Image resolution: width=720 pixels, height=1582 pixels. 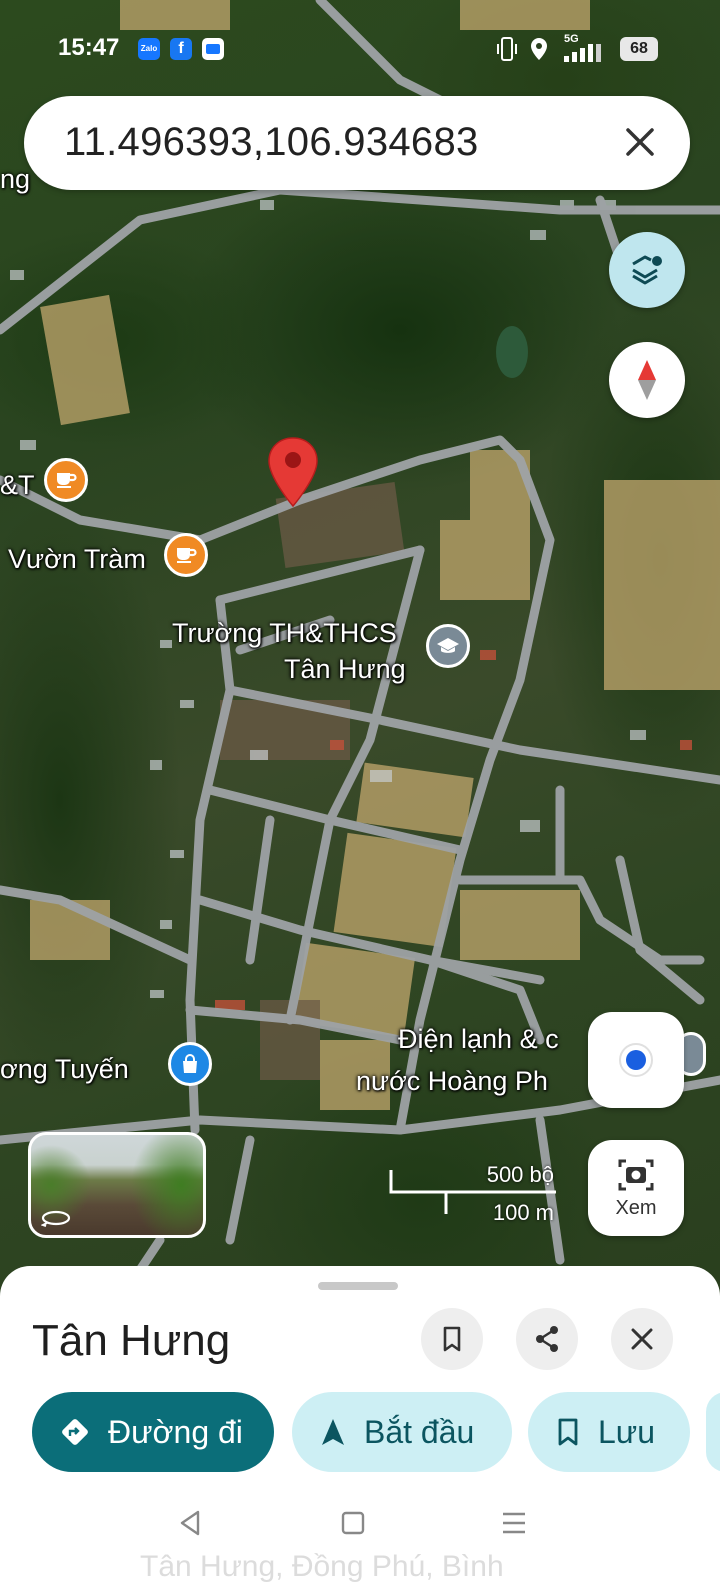 What do you see at coordinates (322, 1566) in the screenshot?
I see `address-ghost-text: Tân Hưng, Đồng Phú, Bình` at bounding box center [322, 1566].